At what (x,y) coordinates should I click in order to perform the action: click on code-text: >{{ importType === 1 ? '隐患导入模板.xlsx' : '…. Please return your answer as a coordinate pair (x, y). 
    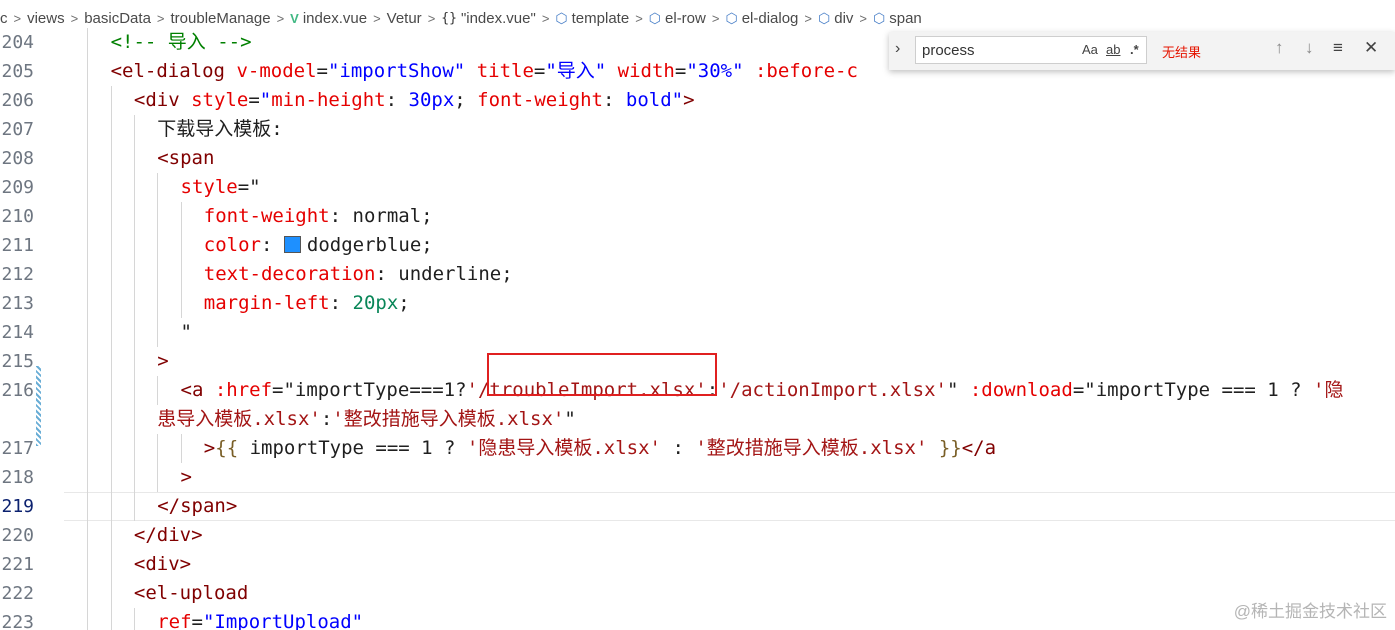
    Looking at the image, I should click on (729, 448).